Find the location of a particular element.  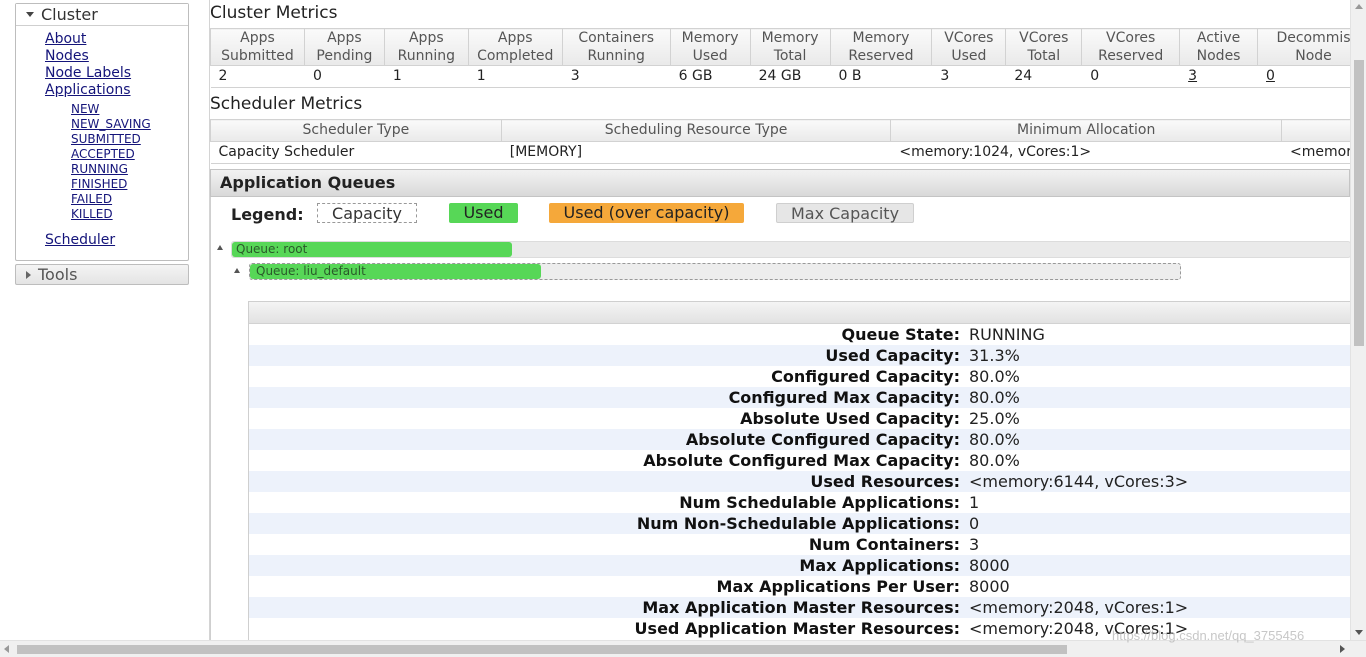

cluster-metrics-value-cell: 0 is located at coordinates (1303, 76).